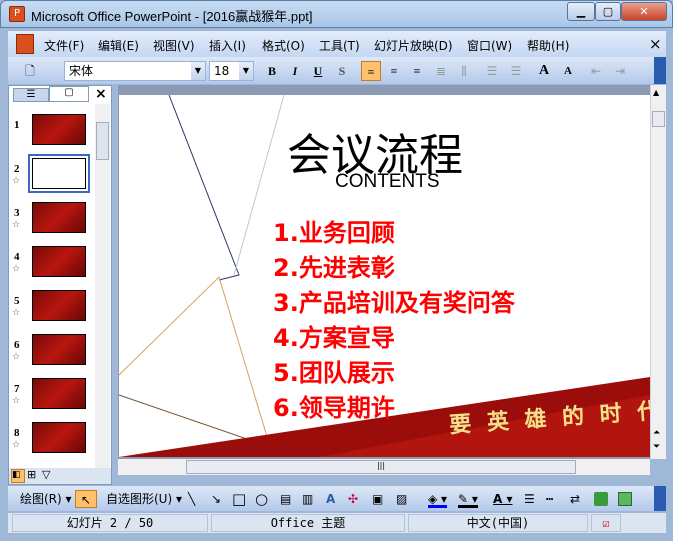  What do you see at coordinates (295, 71) in the screenshot?
I see `italic-button: I` at bounding box center [295, 71].